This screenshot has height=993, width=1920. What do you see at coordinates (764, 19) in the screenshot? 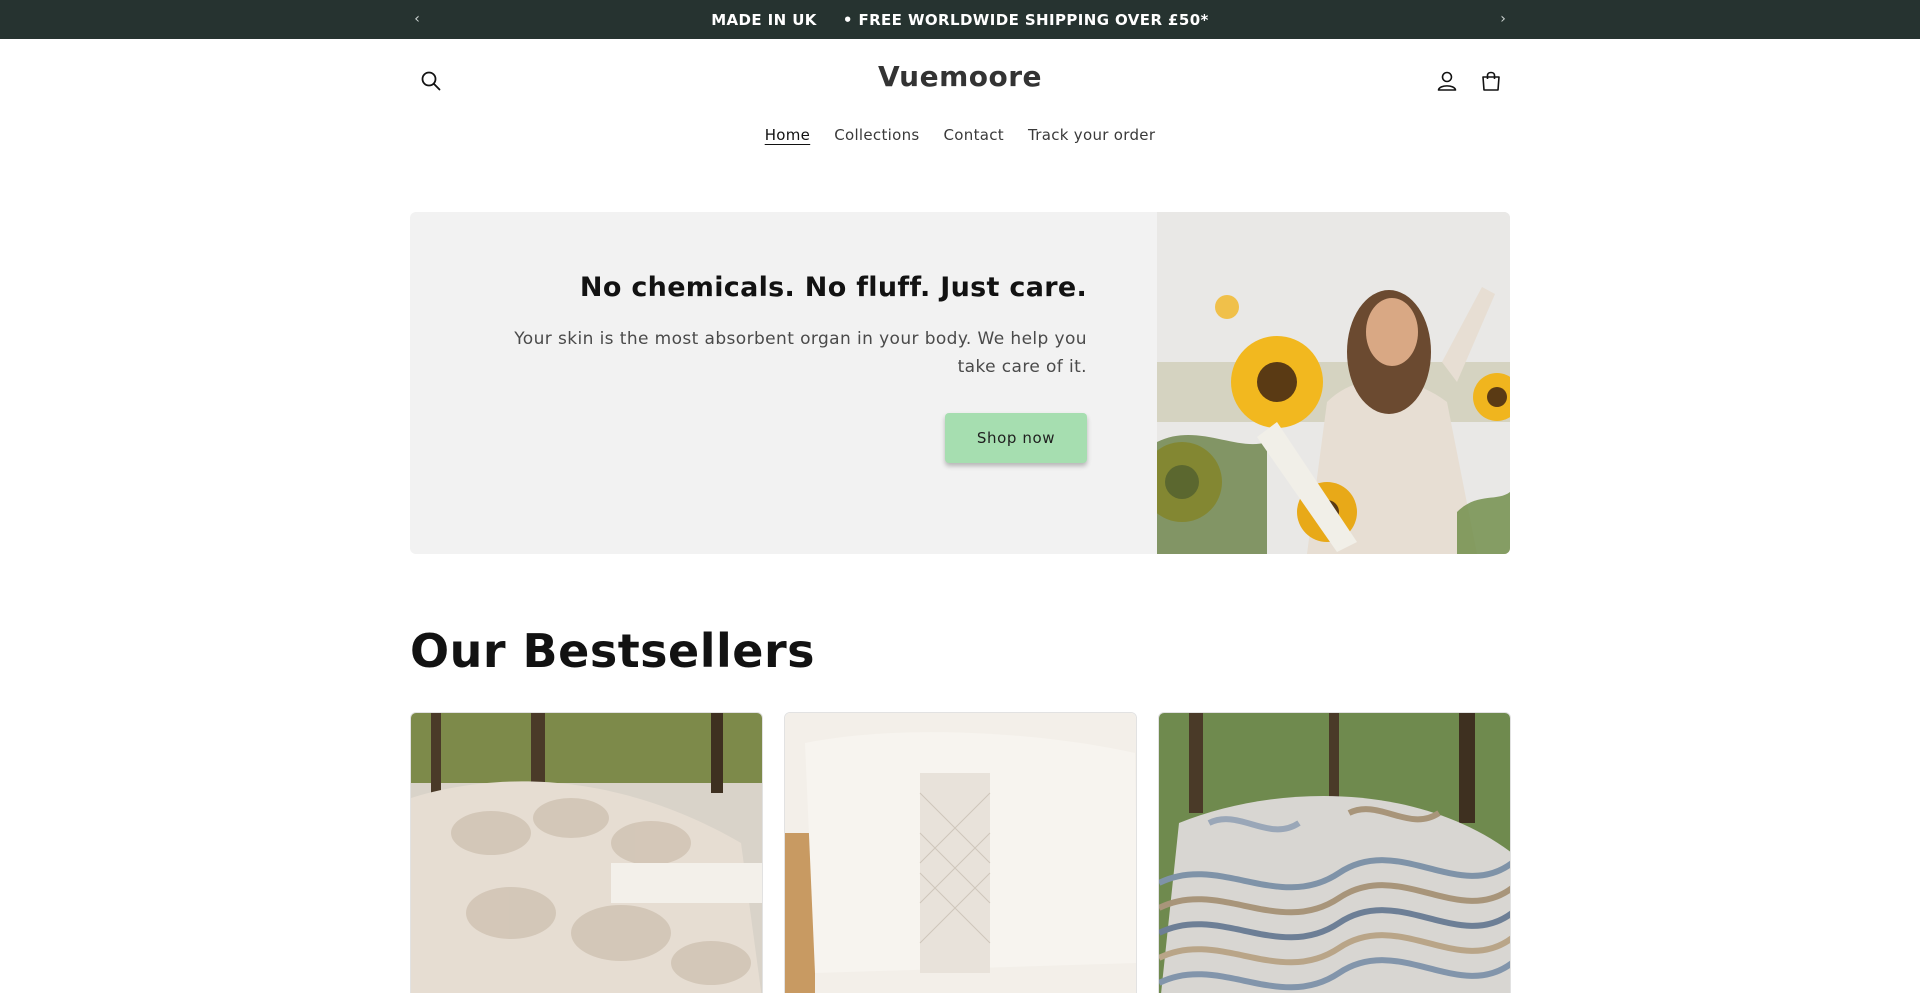
I see `announcement-item: MADE IN UK` at bounding box center [764, 19].